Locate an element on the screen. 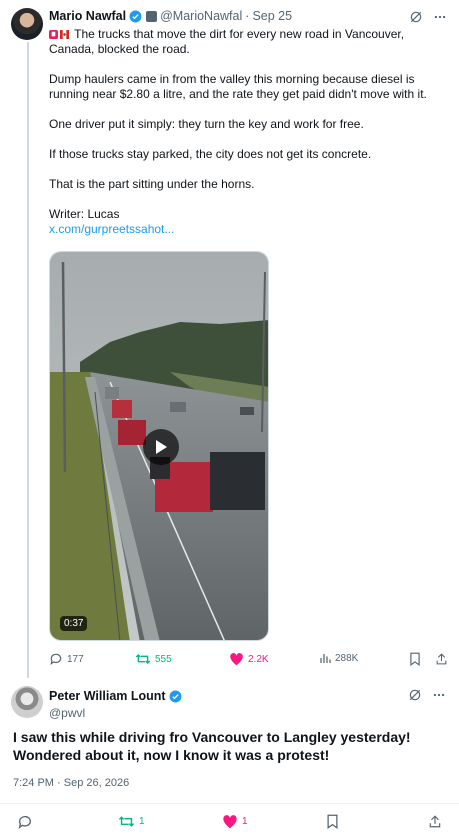 Image resolution: width=459 pixels, height=839 pixels. post-actions: 177 555 2.2K 288K is located at coordinates (249, 660).